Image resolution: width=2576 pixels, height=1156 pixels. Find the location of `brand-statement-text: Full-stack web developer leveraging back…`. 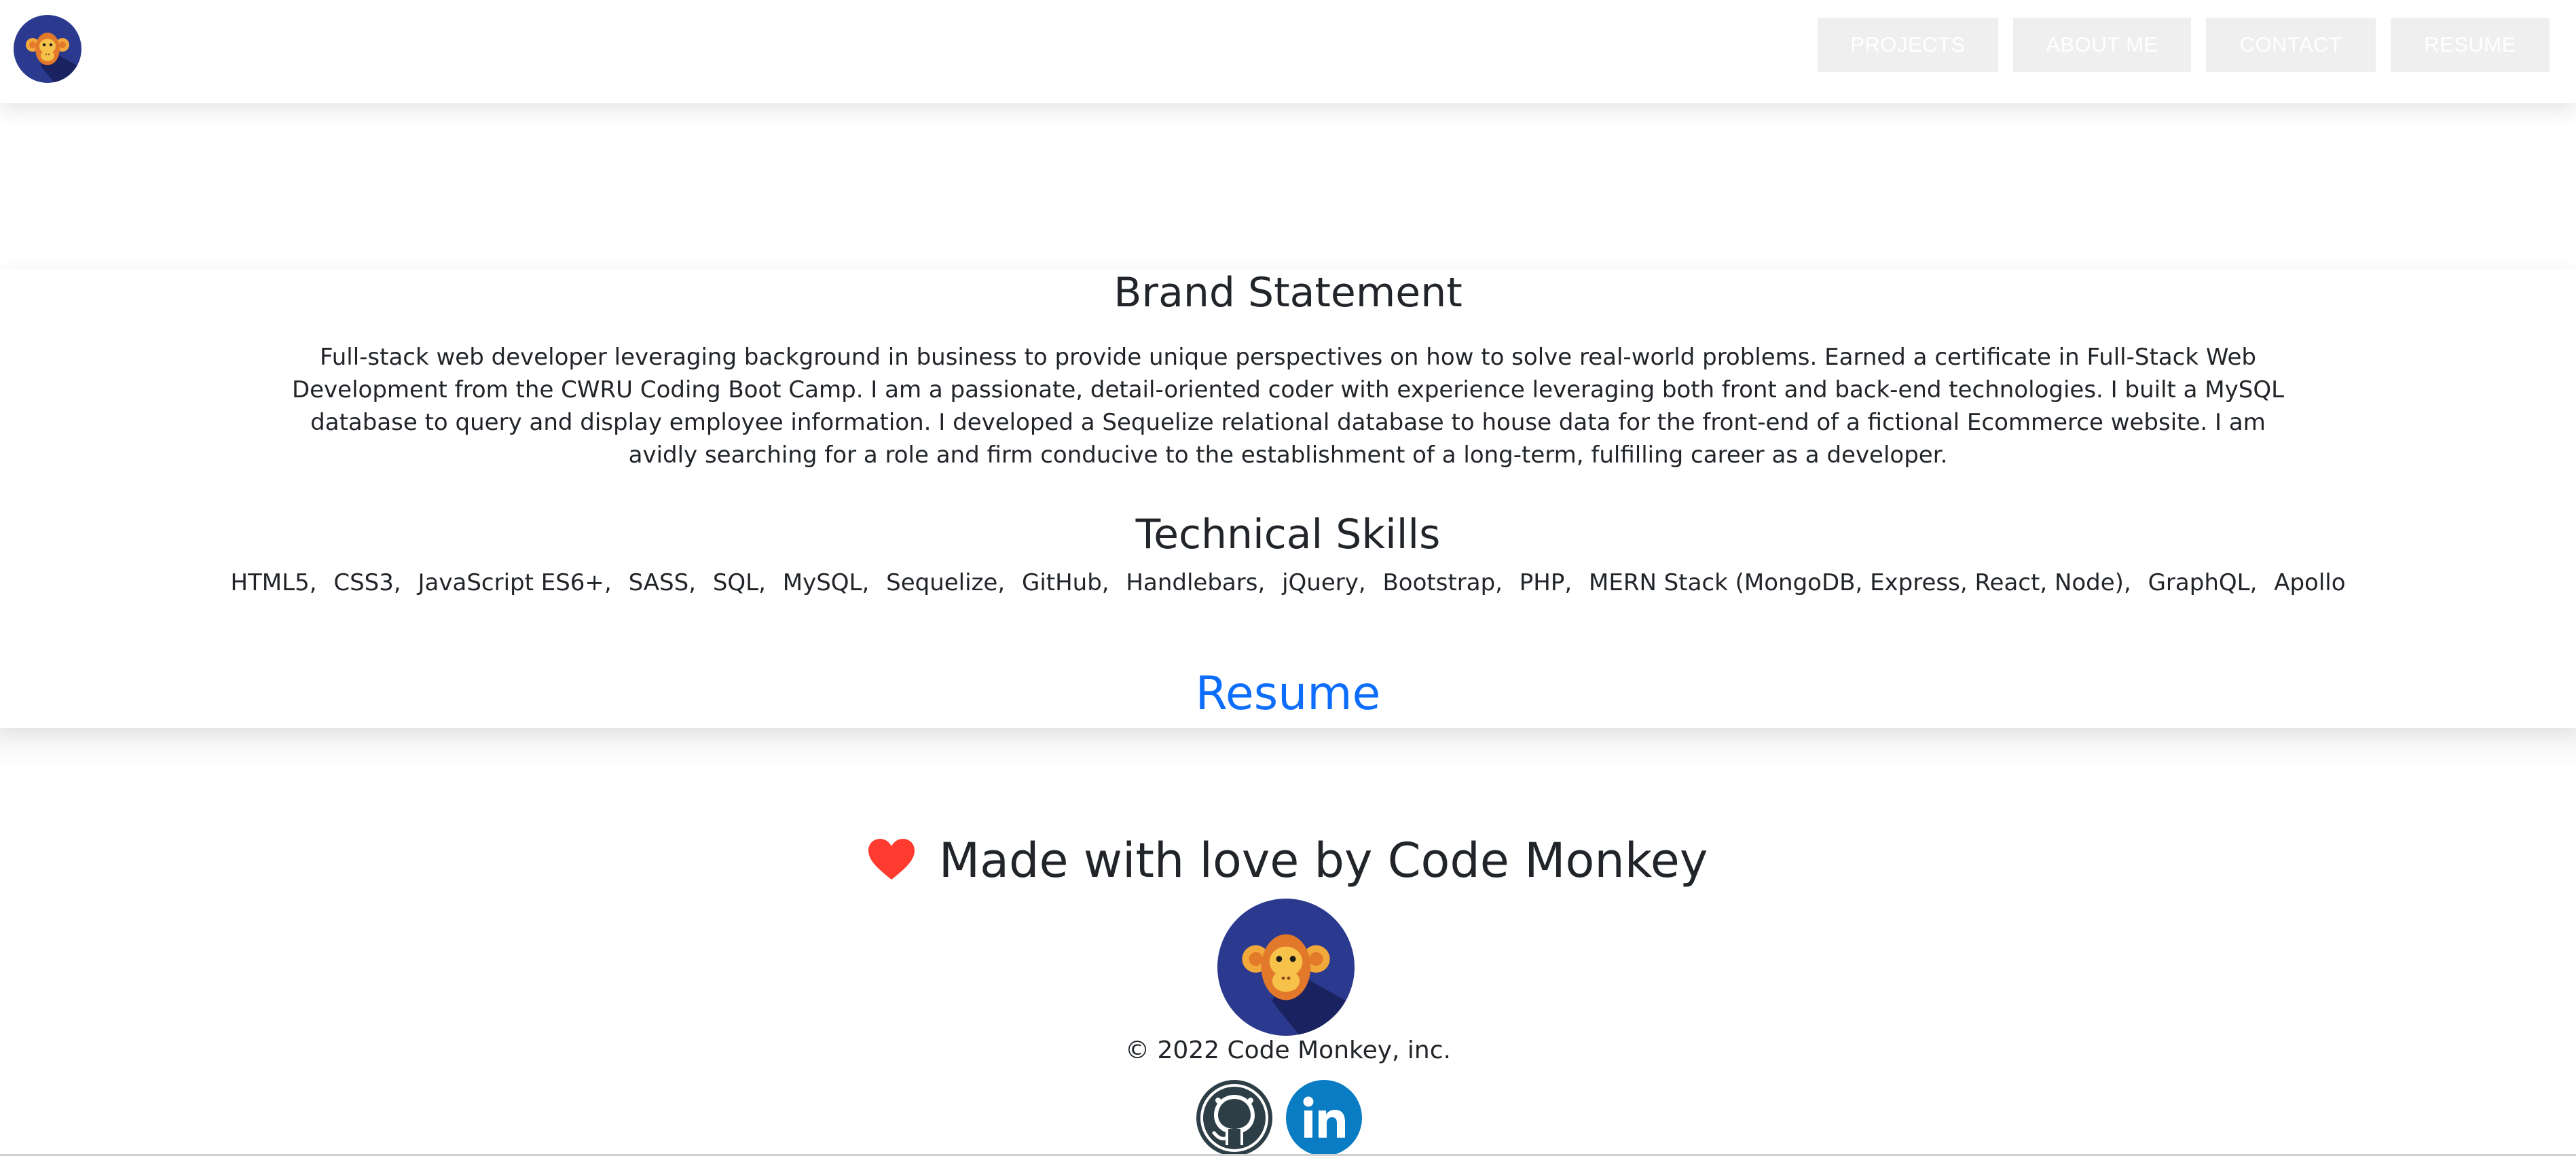

brand-statement-text: Full-stack web developer leveraging back… is located at coordinates (1288, 406).